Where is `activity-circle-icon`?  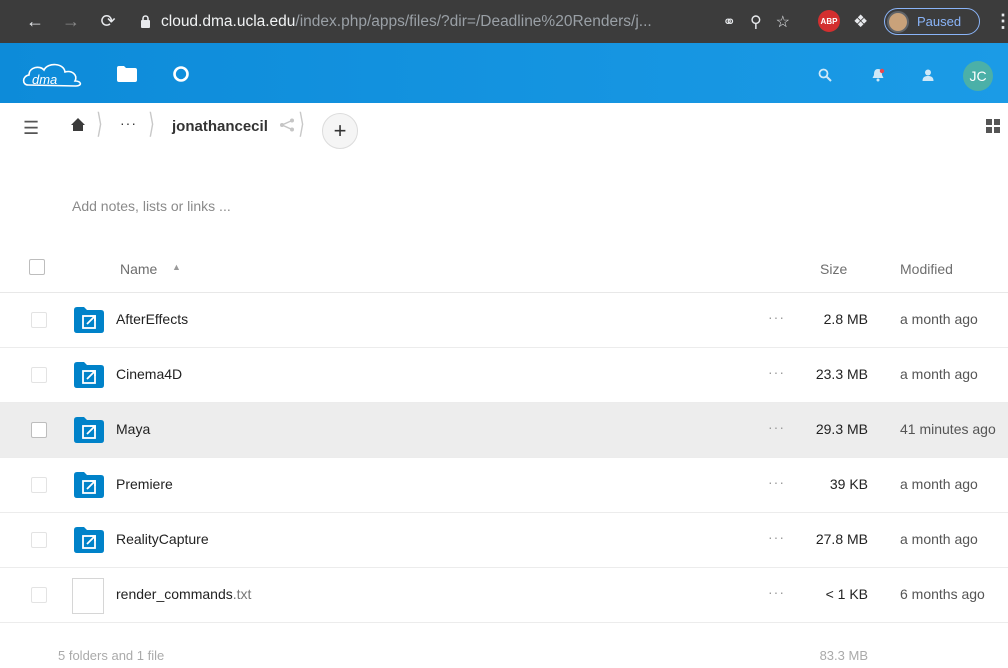
activity-circle-icon is located at coordinates (181, 74).